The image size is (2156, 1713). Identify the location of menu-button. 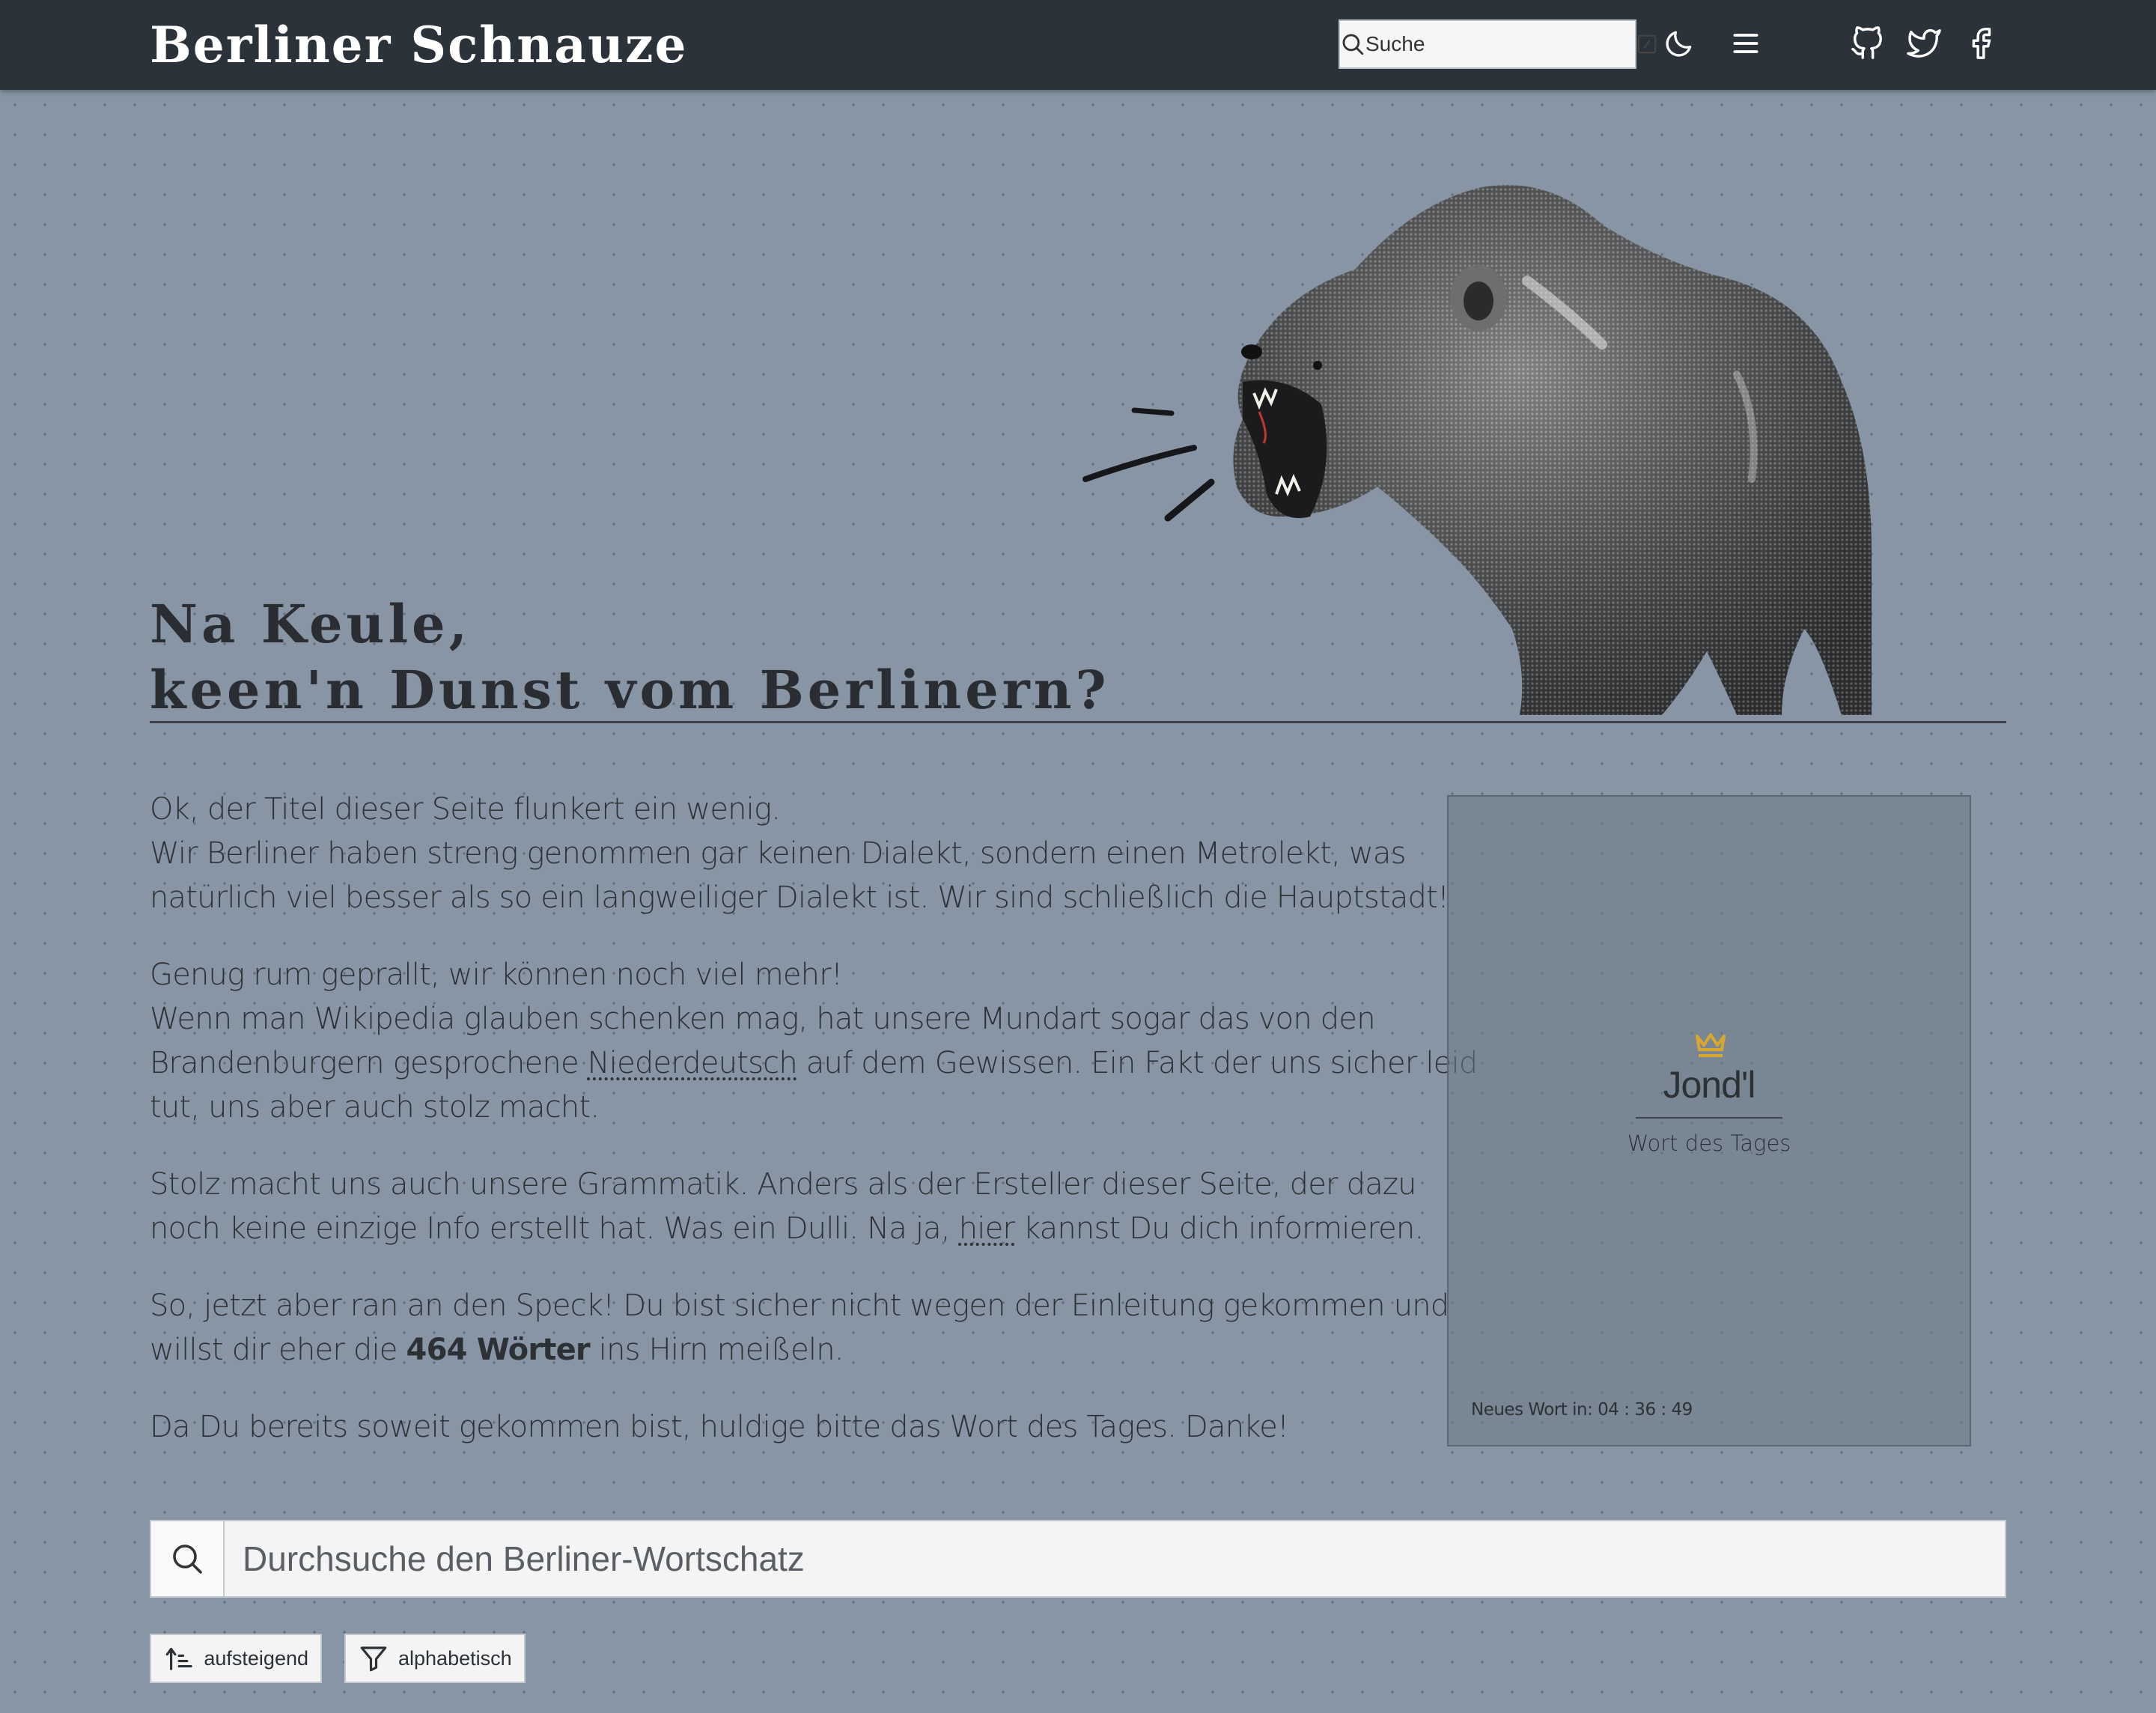
(1745, 44).